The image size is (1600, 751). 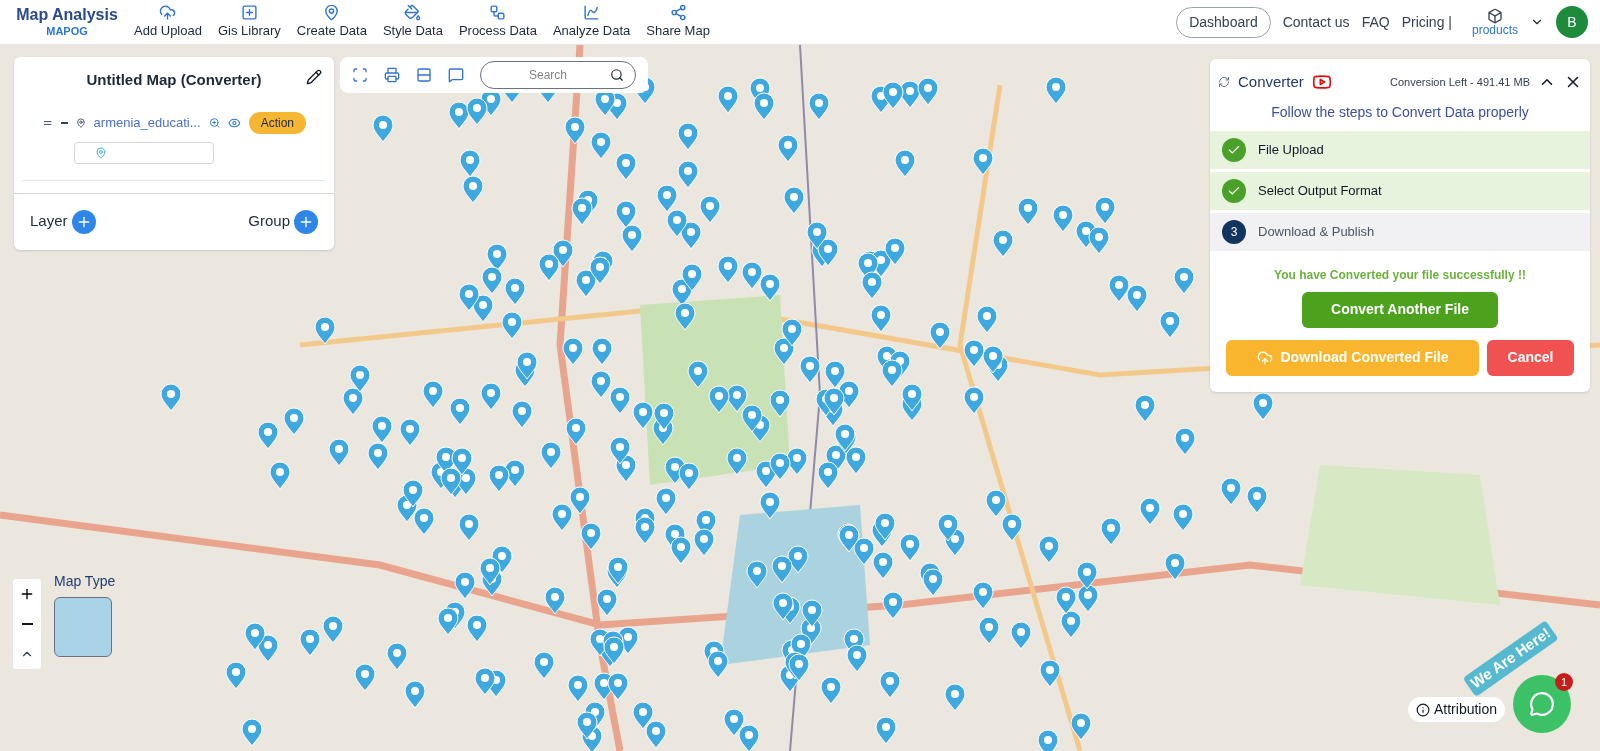 I want to click on print-icon, so click(x=392, y=75).